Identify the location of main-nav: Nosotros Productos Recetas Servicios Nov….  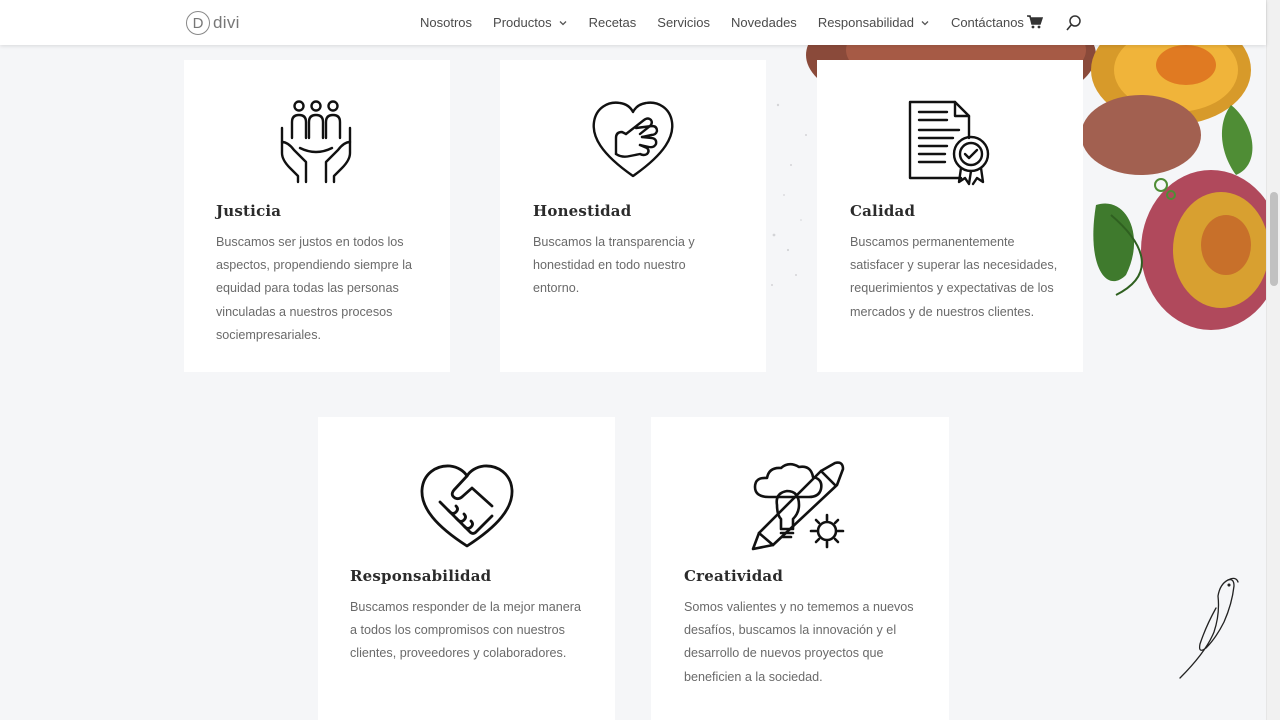
(732, 22).